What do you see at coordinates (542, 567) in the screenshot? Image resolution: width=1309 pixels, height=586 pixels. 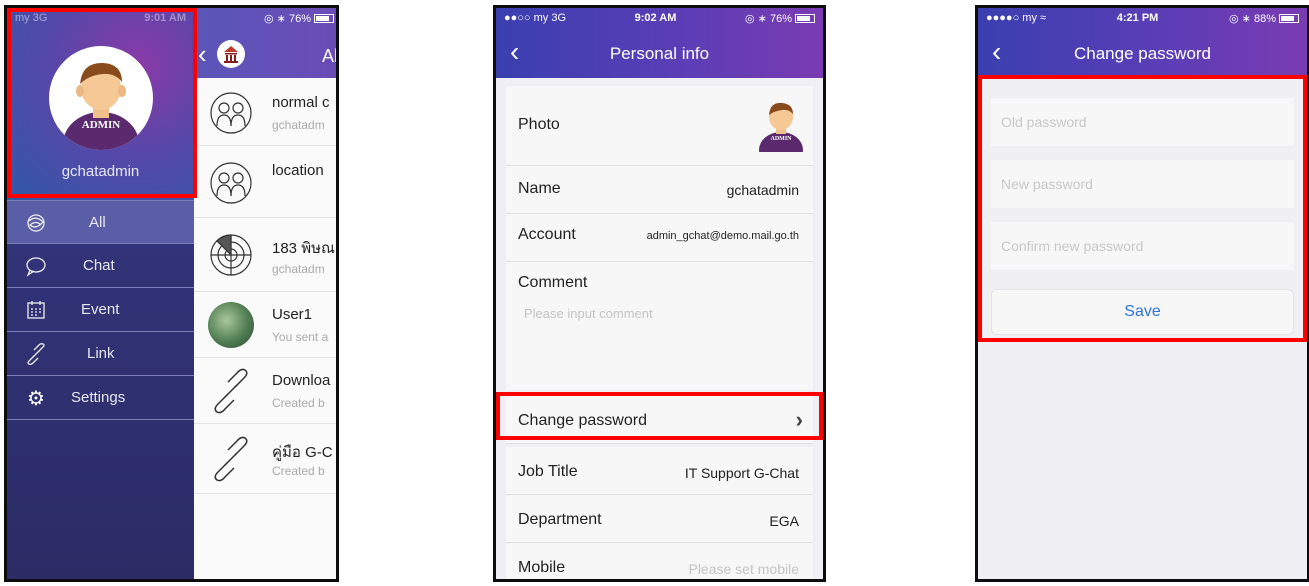 I see `mobile-label: Mobile` at bounding box center [542, 567].